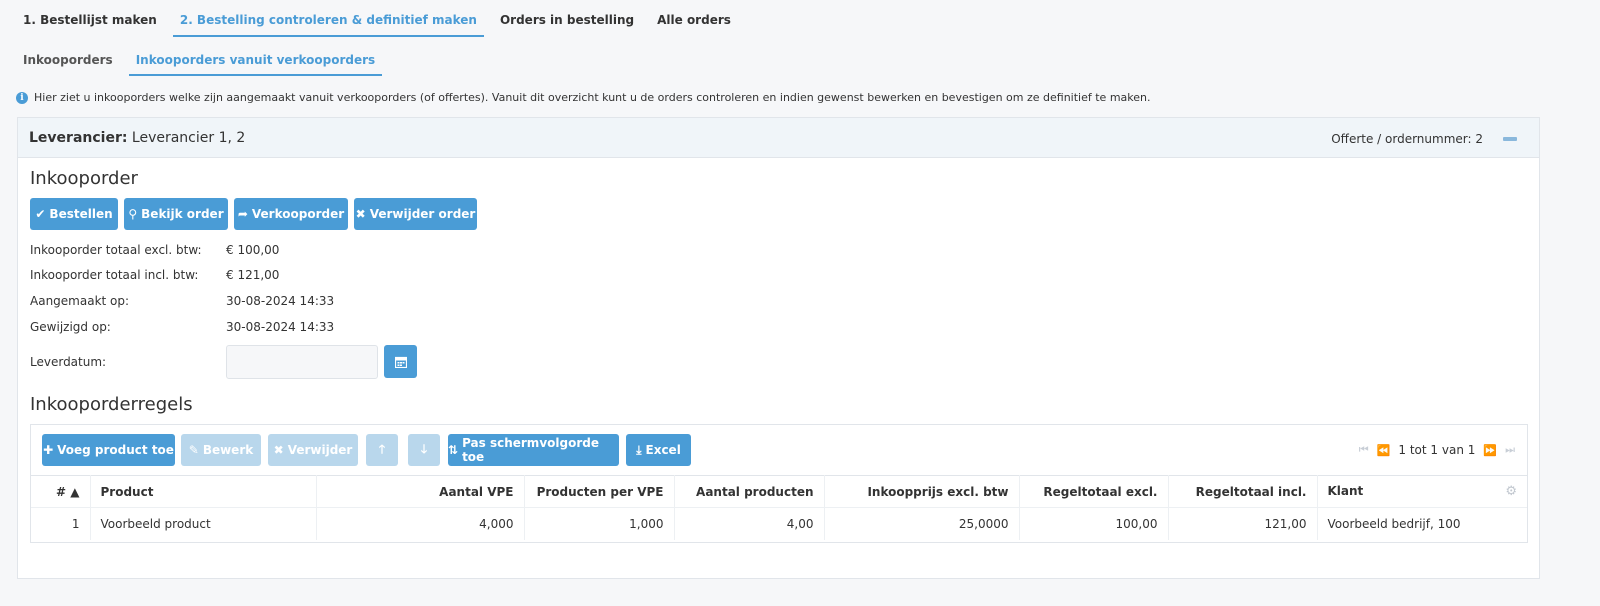 The height and width of the screenshot is (606, 1600). What do you see at coordinates (599, 491) in the screenshot?
I see `column-header-producten-per-vpe: Producten per VPE` at bounding box center [599, 491].